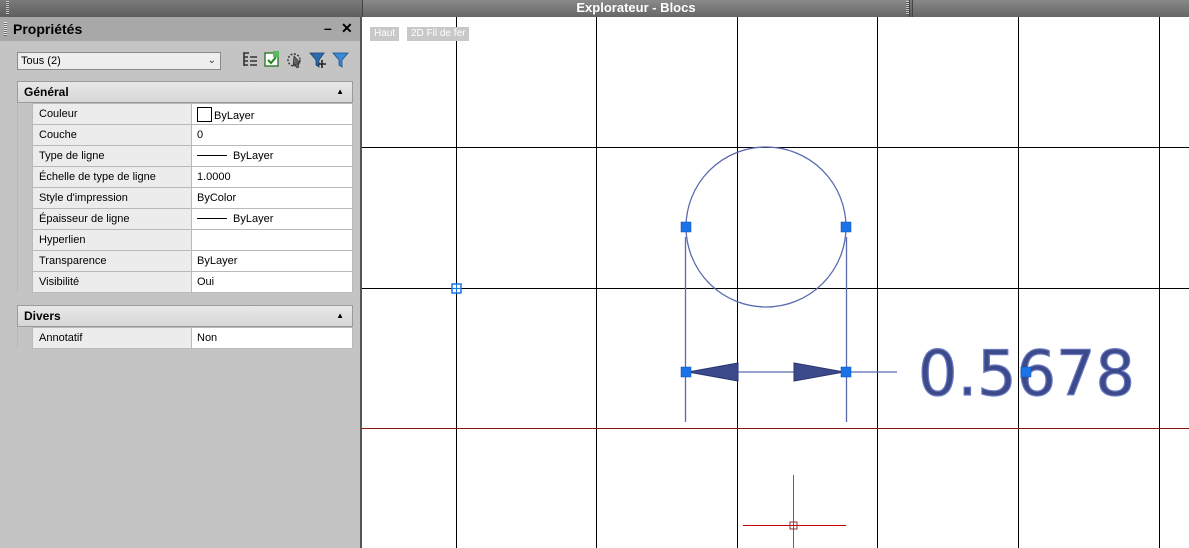 This screenshot has height=548, width=1189. I want to click on top-bar: Explorateur - Blocs, so click(594, 8).